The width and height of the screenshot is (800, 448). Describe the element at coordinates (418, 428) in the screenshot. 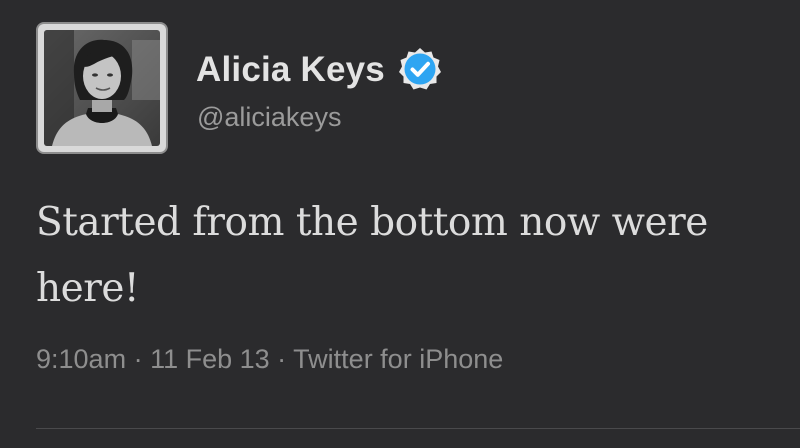

I see `divider` at that location.